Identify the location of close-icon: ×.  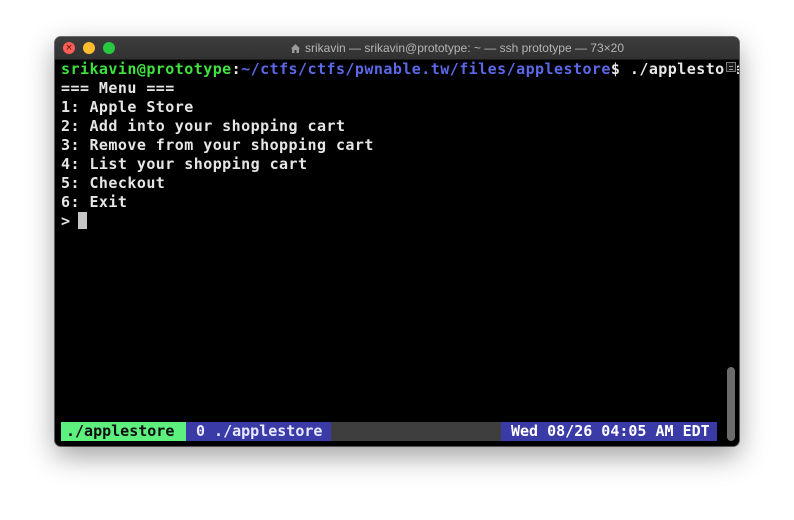
(69, 48).